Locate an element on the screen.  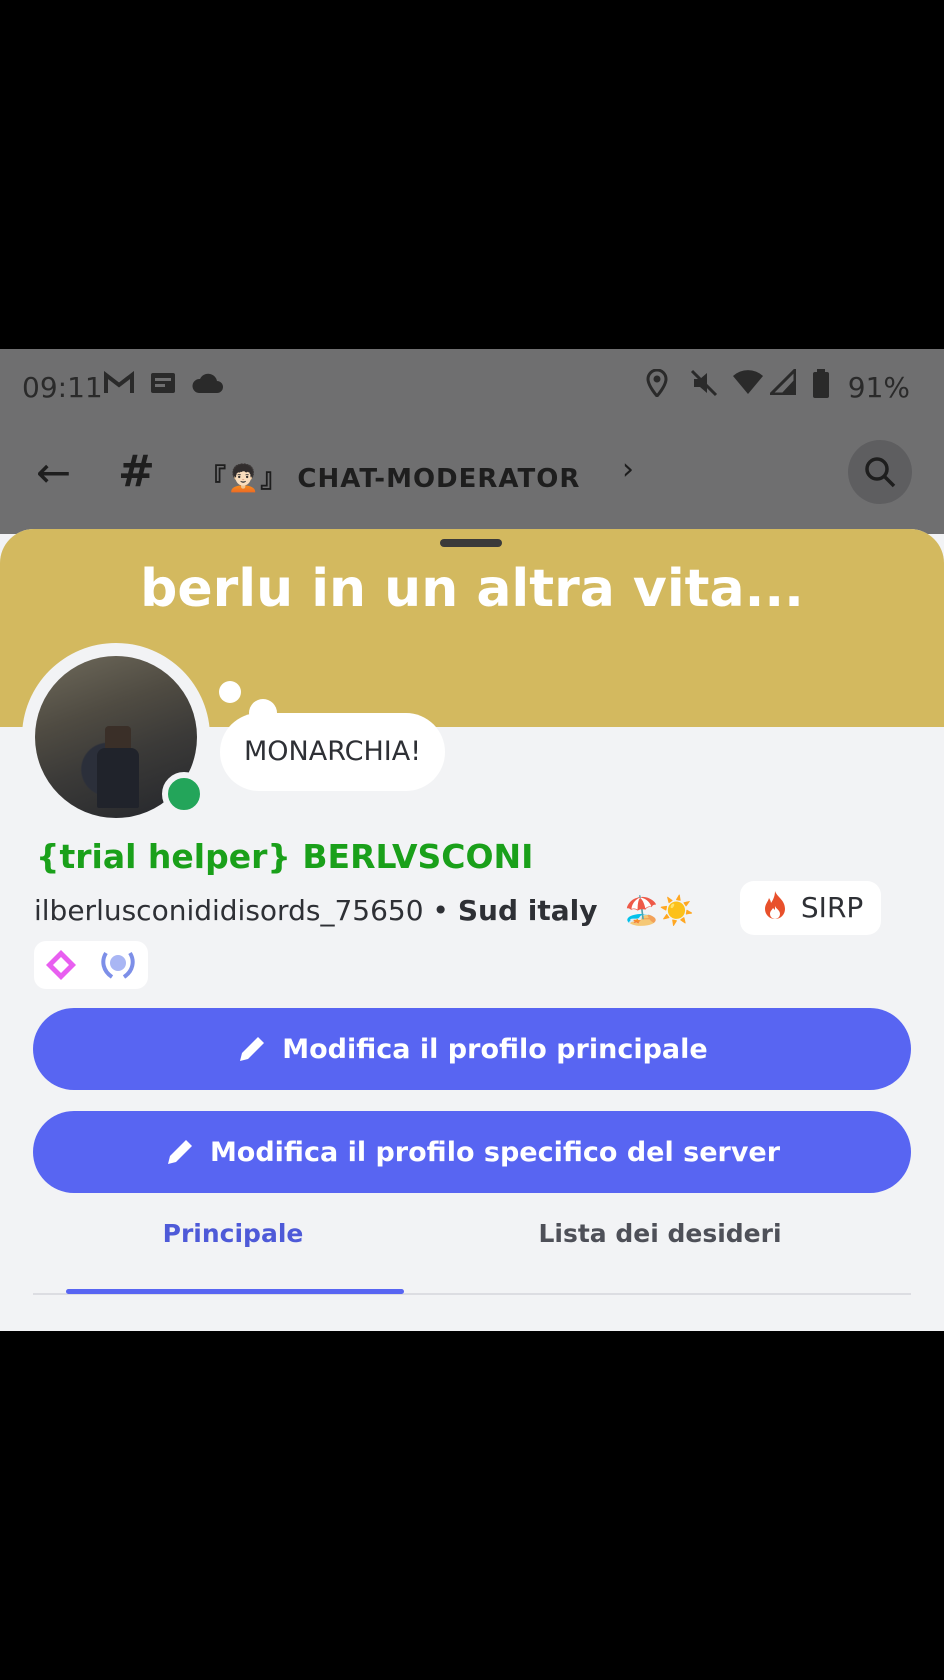
channel-title: 『🧑🏻‍🦱』 CHAT-MODERATOR is located at coordinates (390, 476).